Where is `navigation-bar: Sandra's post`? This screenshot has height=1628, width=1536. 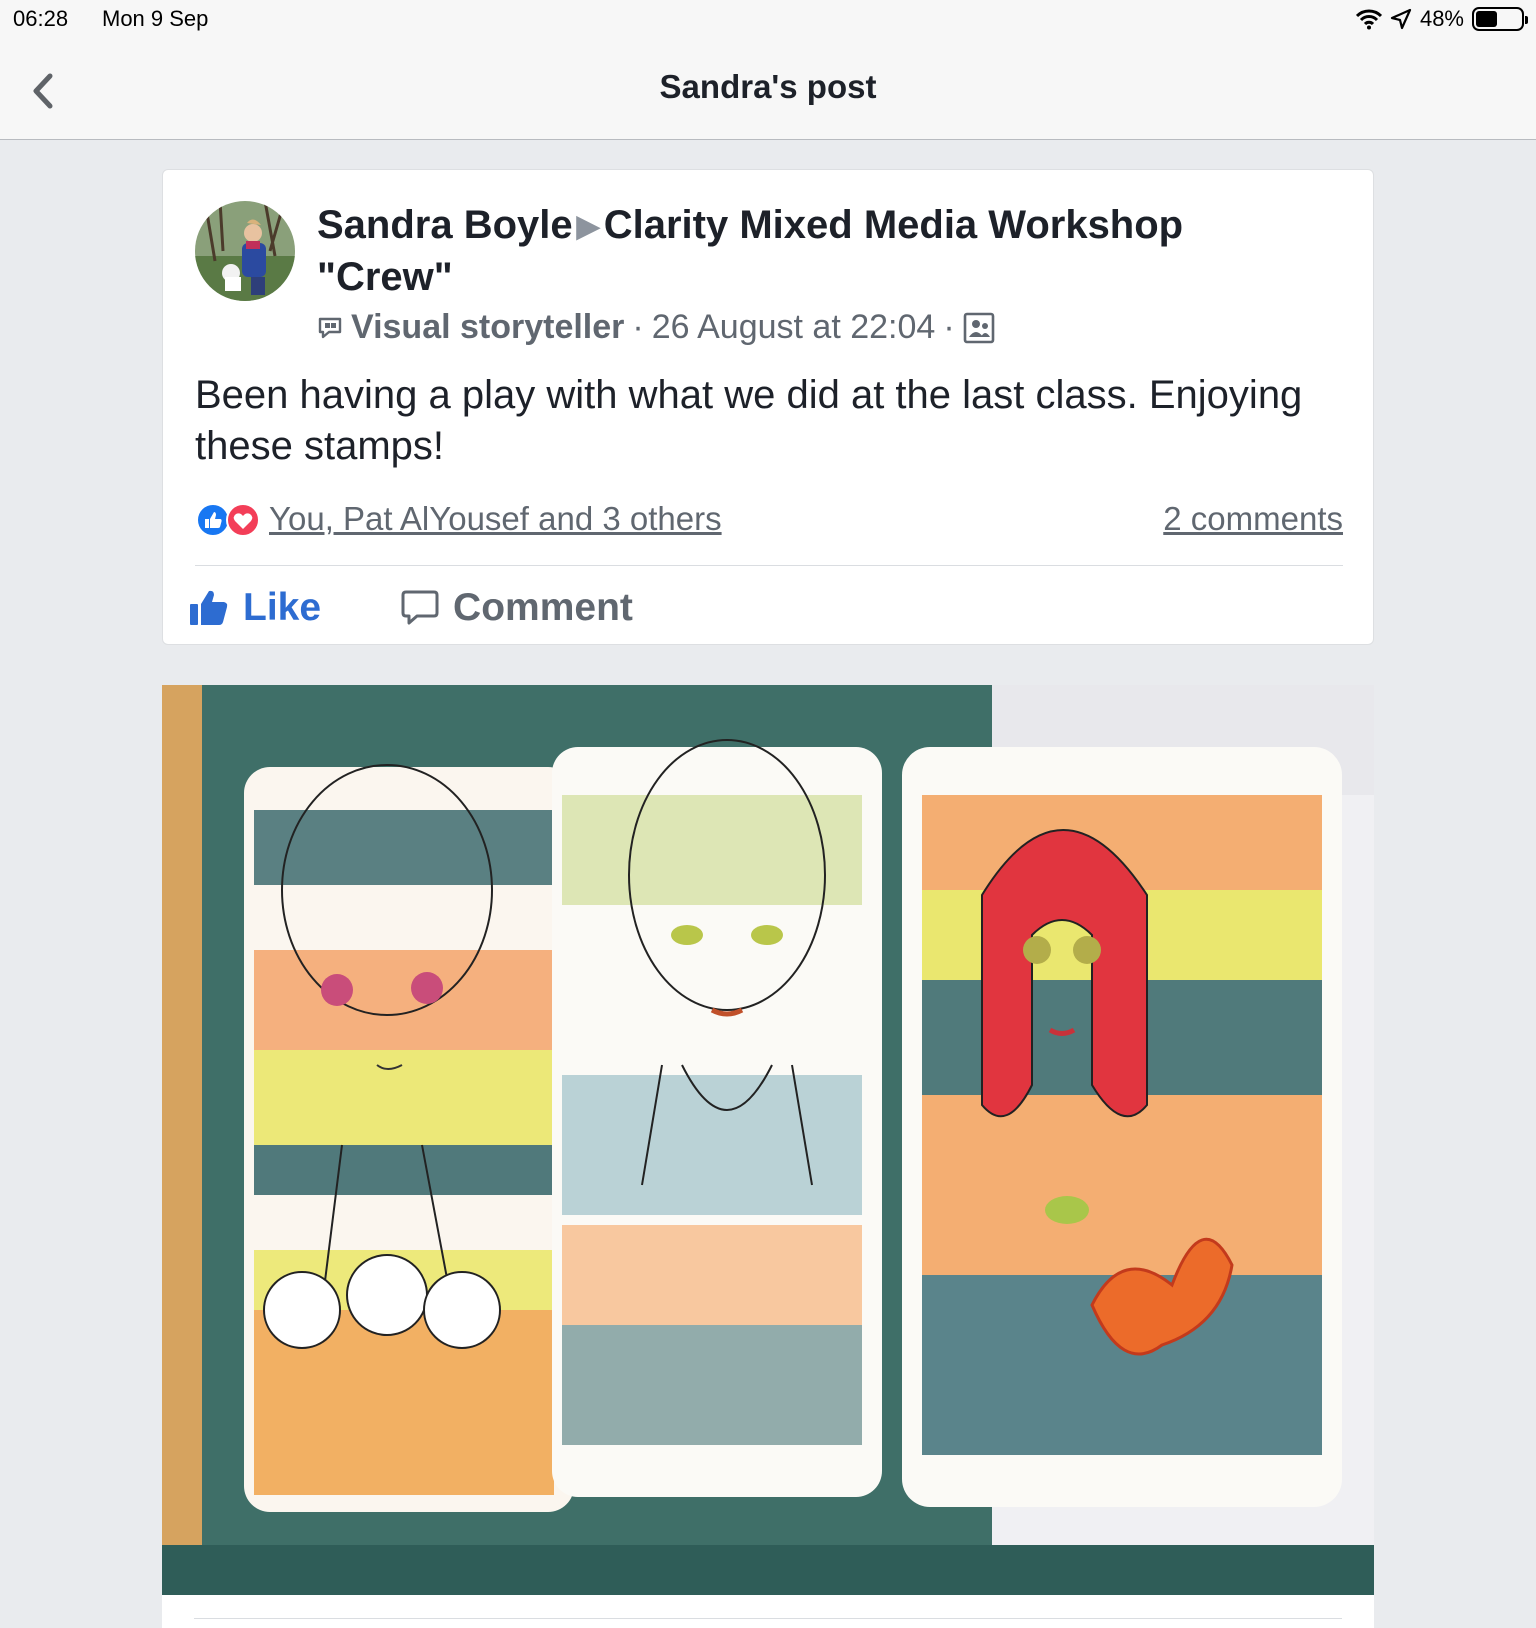
navigation-bar: Sandra's post is located at coordinates (768, 91).